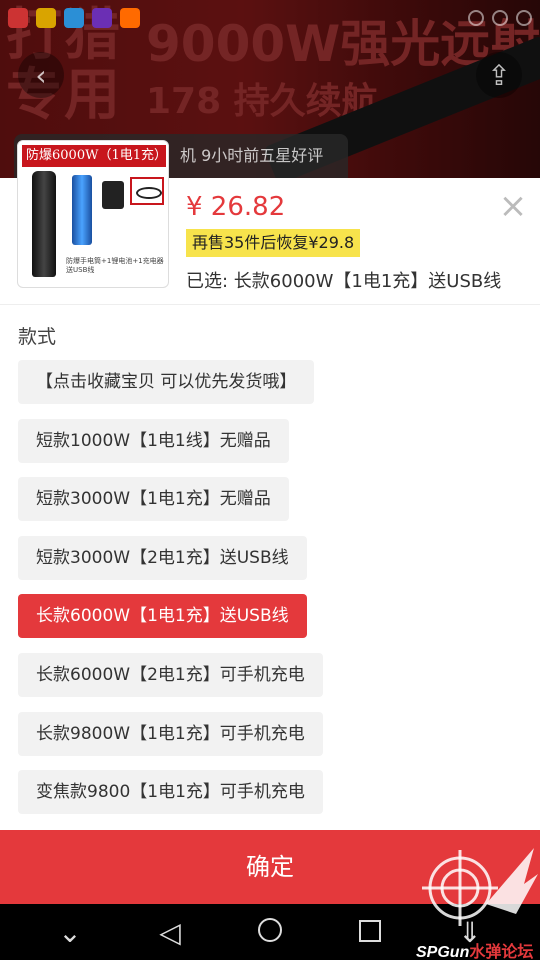 This screenshot has width=540, height=960. What do you see at coordinates (74, 18) in the screenshot?
I see `browser-icon` at bounding box center [74, 18].